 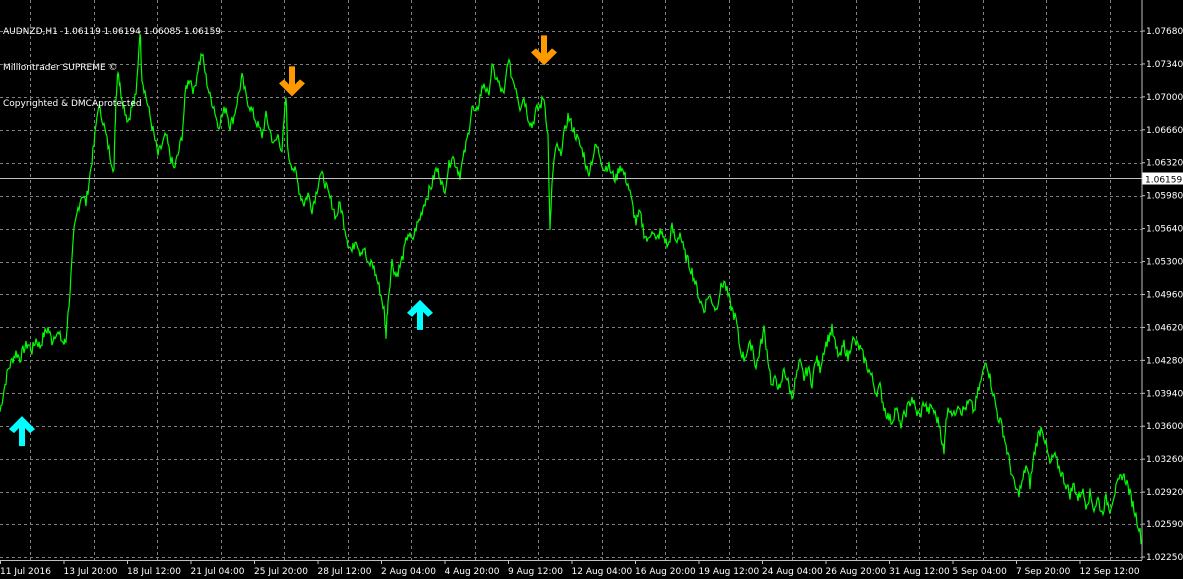 What do you see at coordinates (980, 572) in the screenshot?
I see `time-tick-label: 5 Sep 04:00` at bounding box center [980, 572].